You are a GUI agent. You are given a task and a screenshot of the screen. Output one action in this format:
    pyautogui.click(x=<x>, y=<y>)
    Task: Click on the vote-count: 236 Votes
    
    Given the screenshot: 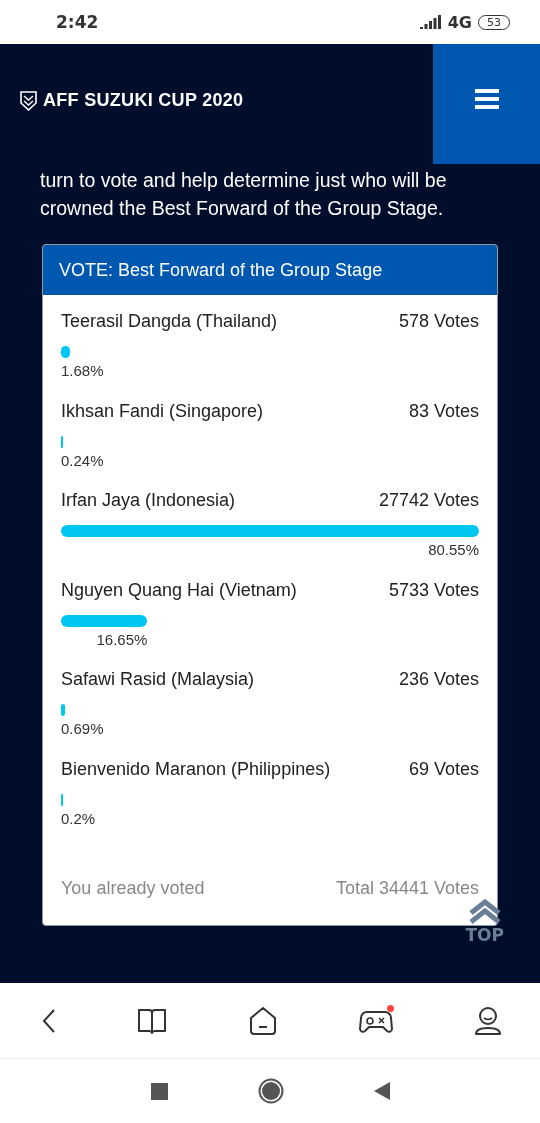 What is the action you would take?
    pyautogui.click(x=438, y=679)
    